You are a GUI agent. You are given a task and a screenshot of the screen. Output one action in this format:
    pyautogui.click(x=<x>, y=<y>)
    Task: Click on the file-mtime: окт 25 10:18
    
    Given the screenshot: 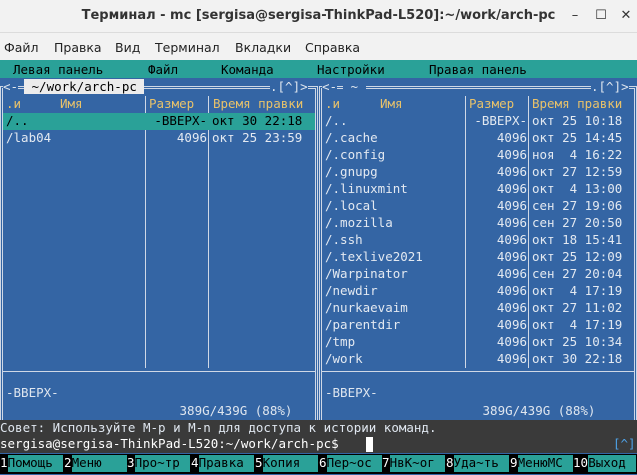 What is the action you would take?
    pyautogui.click(x=577, y=120)
    